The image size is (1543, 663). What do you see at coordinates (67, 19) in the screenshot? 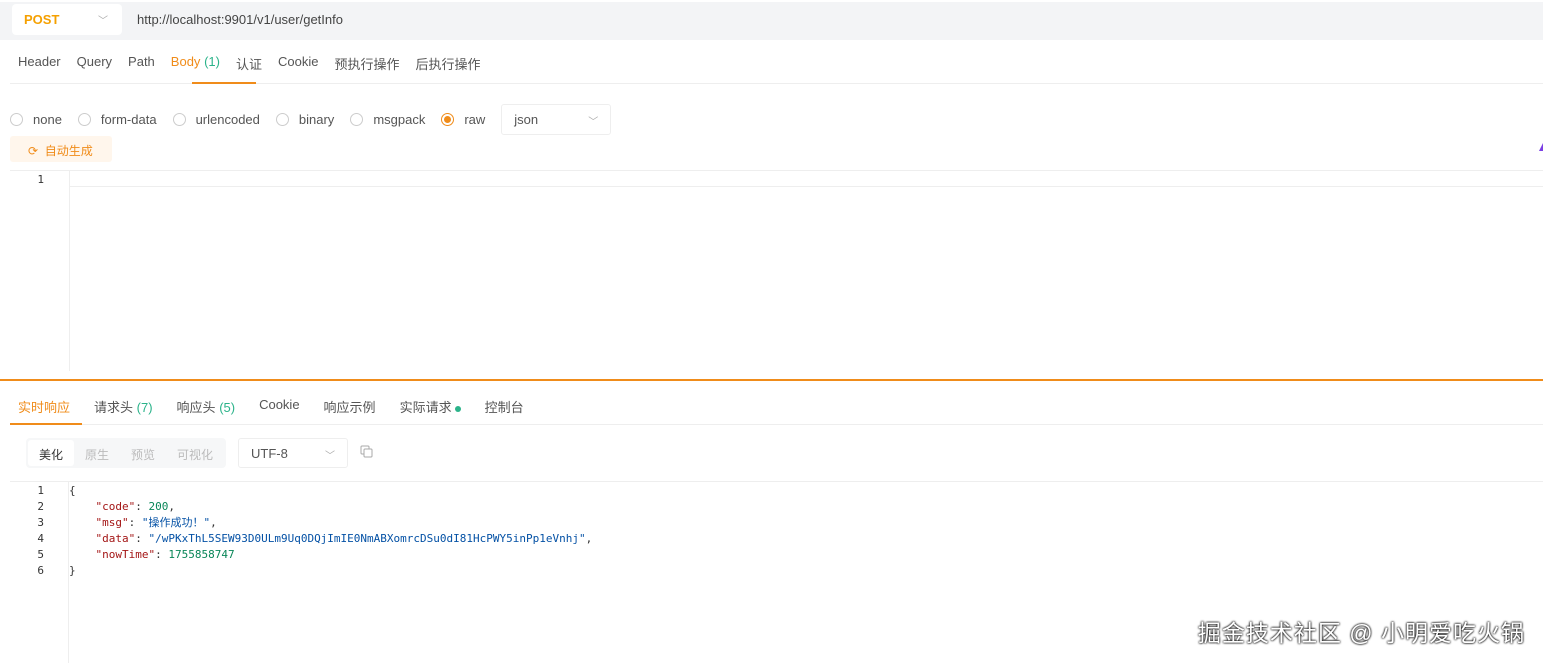
I see `method-select: POST ﹀` at bounding box center [67, 19].